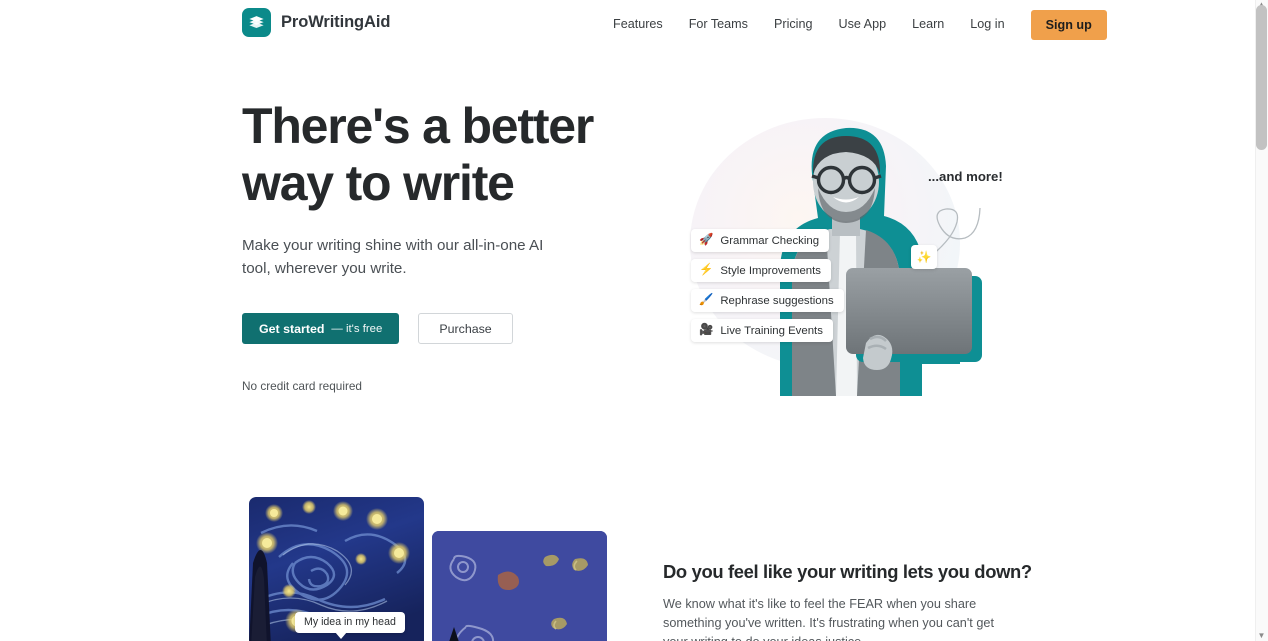  I want to click on hero-title-line-2: way to write, so click(378, 183).